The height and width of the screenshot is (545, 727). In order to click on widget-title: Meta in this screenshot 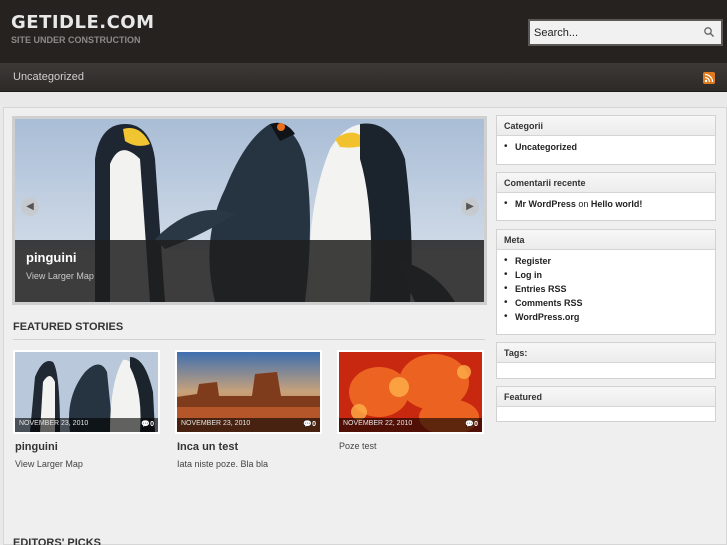, I will do `click(606, 240)`.